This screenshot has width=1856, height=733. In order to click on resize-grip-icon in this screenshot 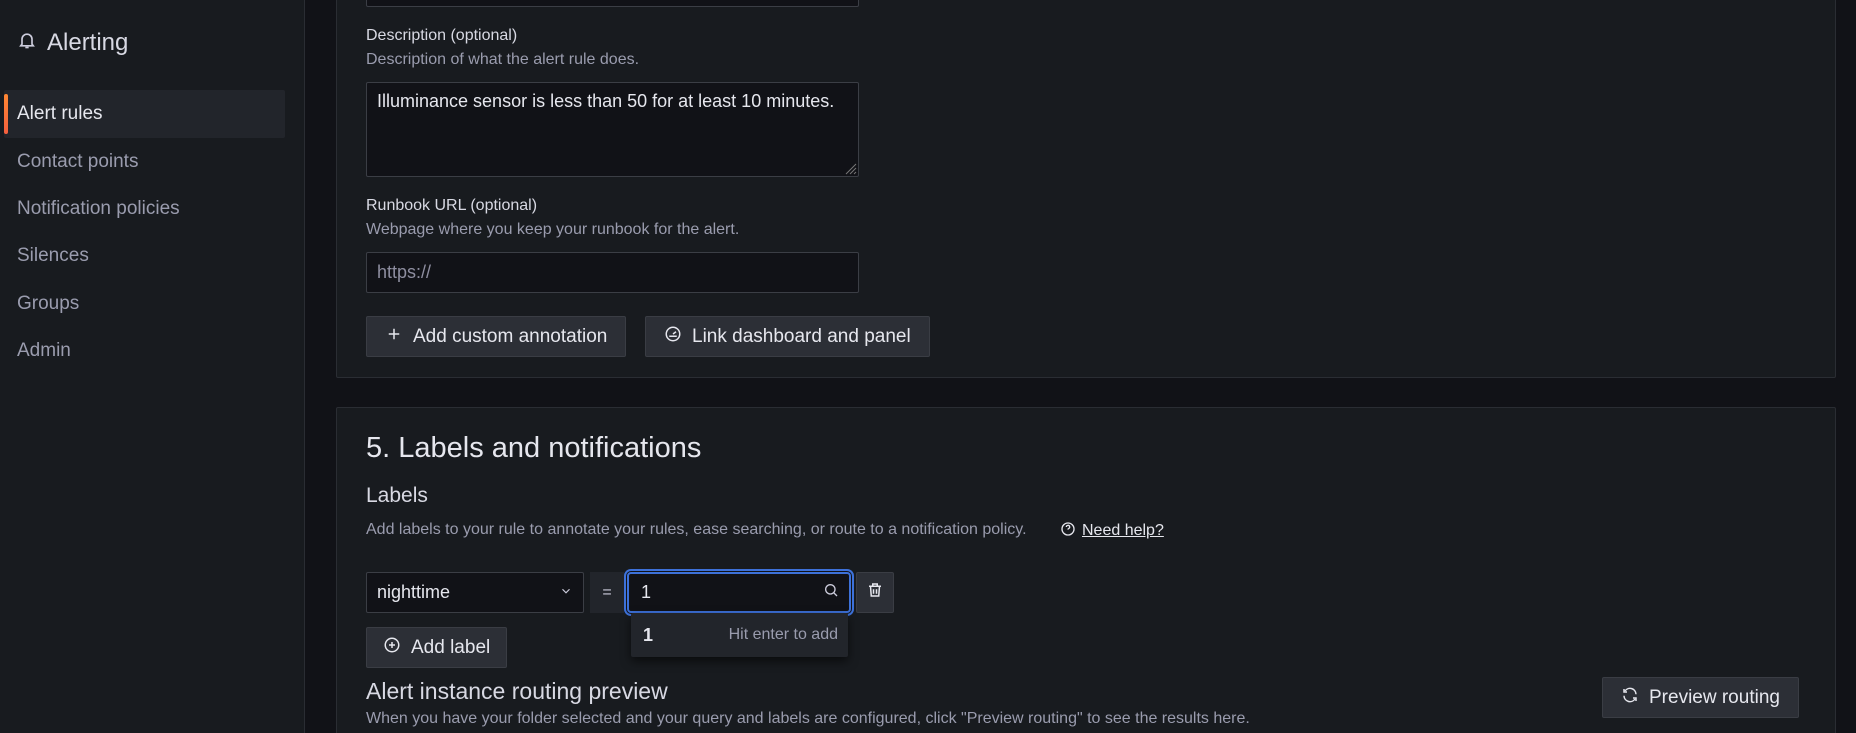, I will do `click(850, 168)`.